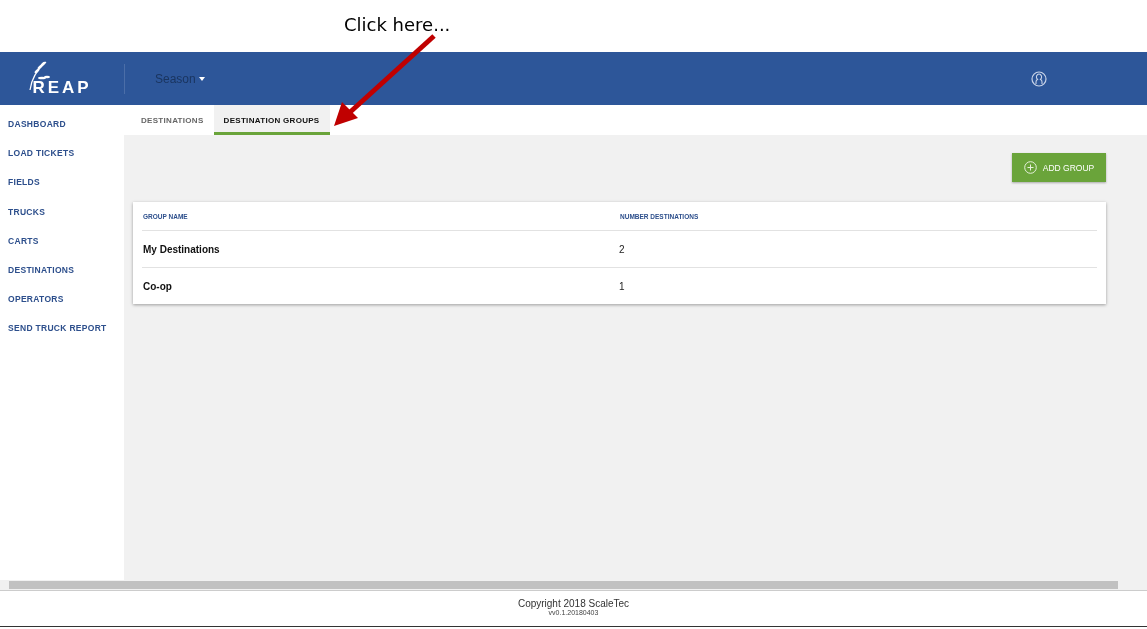  What do you see at coordinates (37, 124) in the screenshot?
I see `sidebar-item: DASHBOARD` at bounding box center [37, 124].